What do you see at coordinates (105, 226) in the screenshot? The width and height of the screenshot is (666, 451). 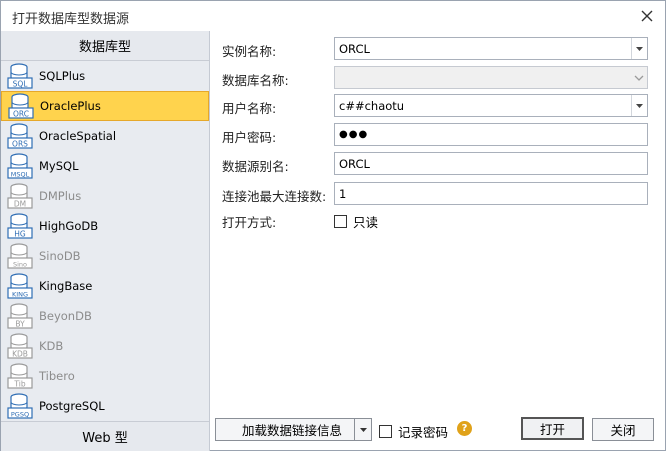 I see `db-type-item-highgodb: HG HighGoDB` at bounding box center [105, 226].